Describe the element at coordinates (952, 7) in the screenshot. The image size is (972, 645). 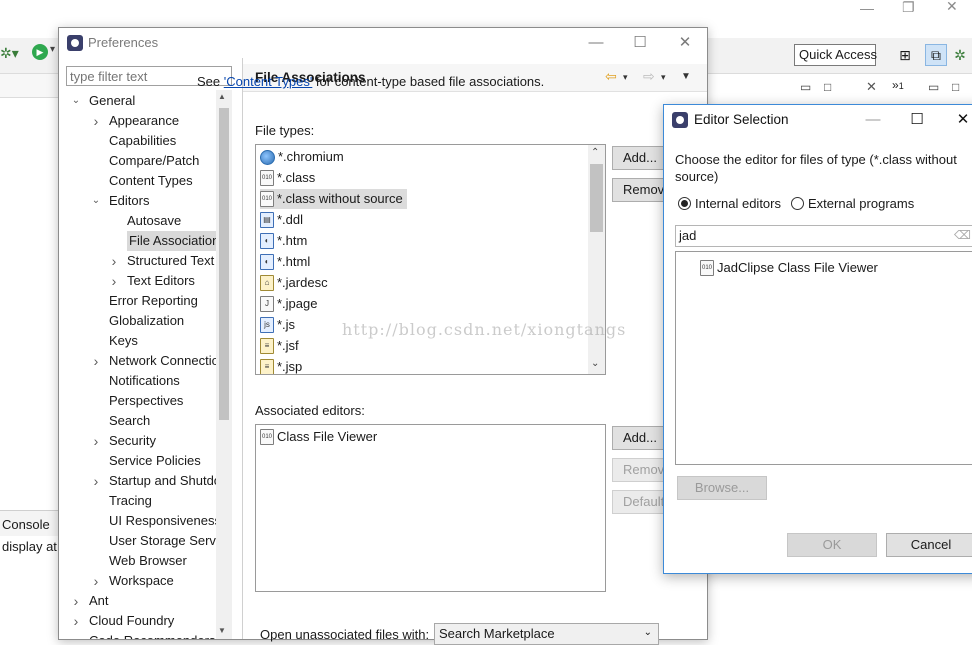
I see `window-close-icon: ✕` at that location.